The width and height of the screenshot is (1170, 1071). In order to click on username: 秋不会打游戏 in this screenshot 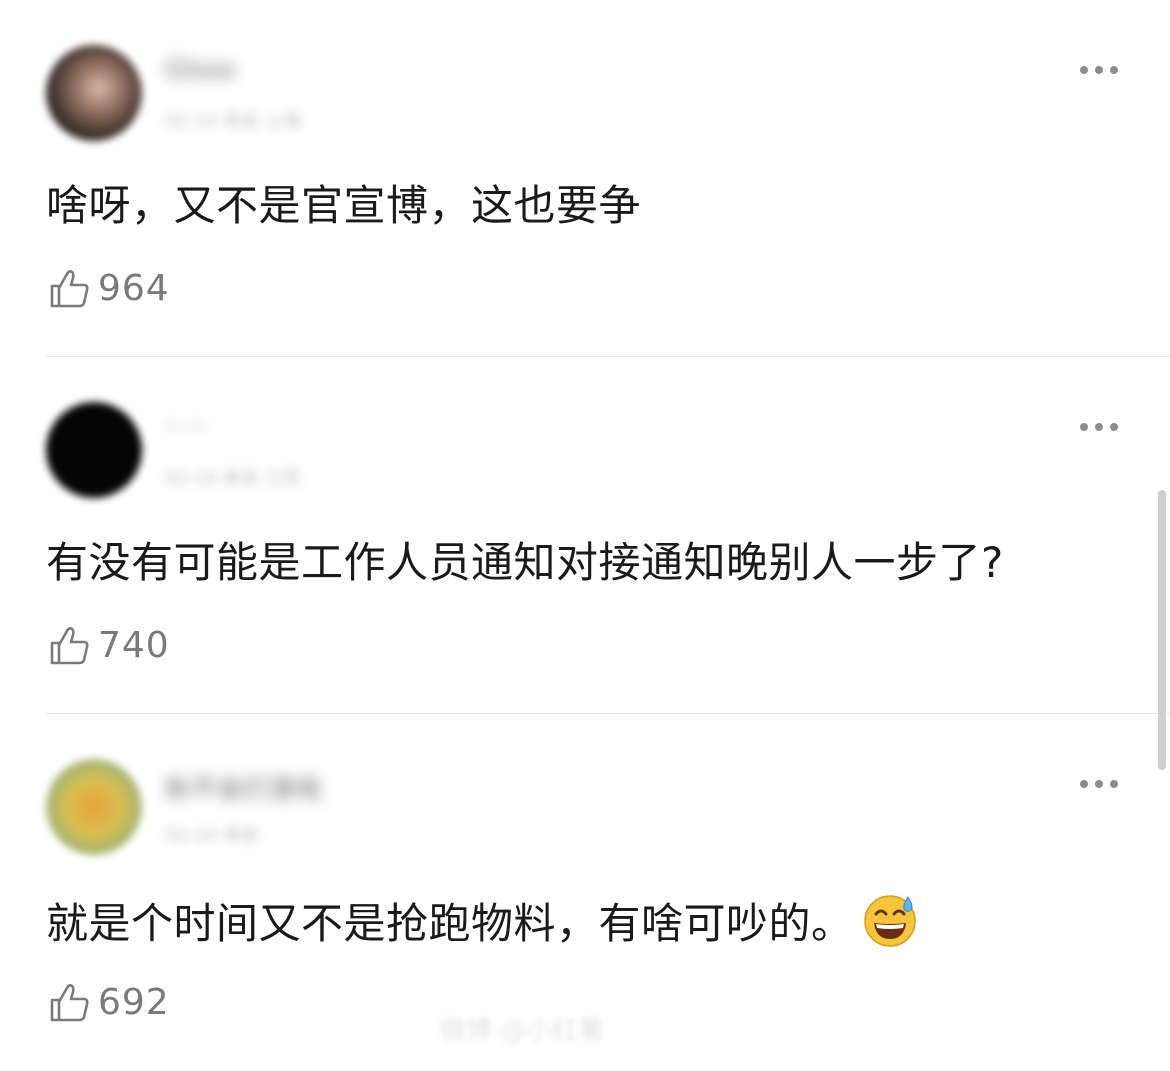, I will do `click(243, 787)`.